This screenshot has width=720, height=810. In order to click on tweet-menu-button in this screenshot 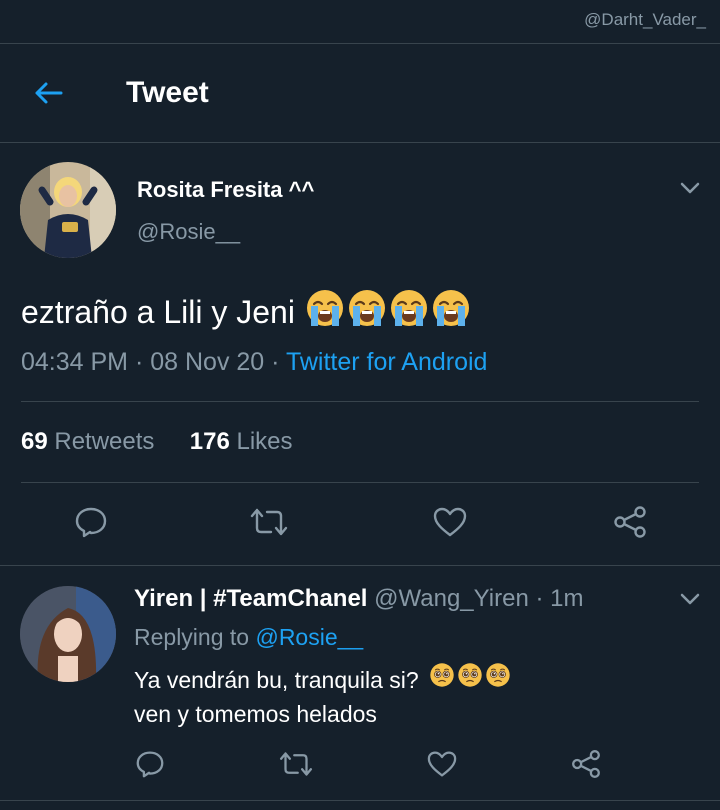, I will do `click(690, 188)`.